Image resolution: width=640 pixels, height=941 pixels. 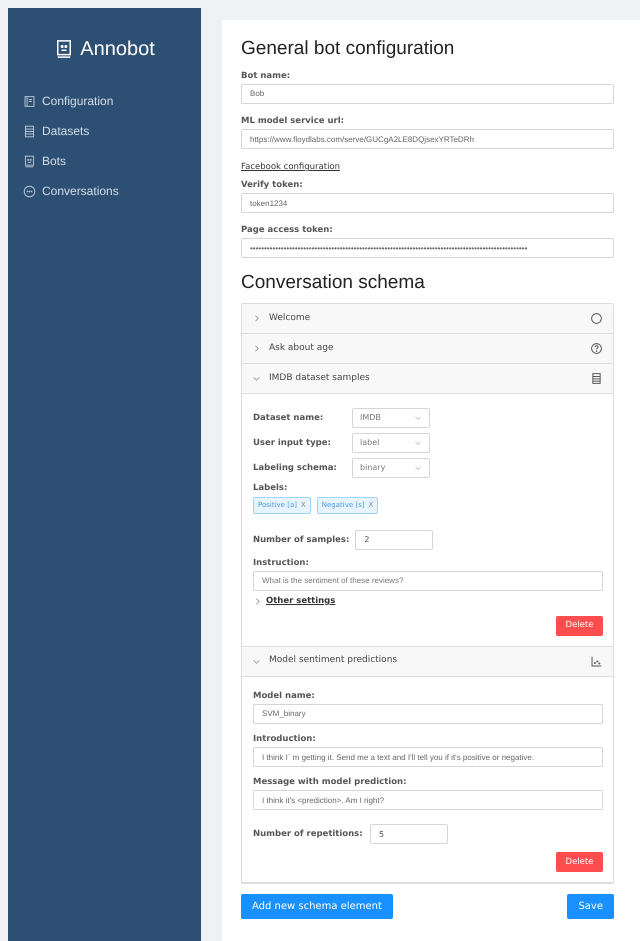 What do you see at coordinates (427, 661) in the screenshot?
I see `accordion-header: Model sentiment predictions` at bounding box center [427, 661].